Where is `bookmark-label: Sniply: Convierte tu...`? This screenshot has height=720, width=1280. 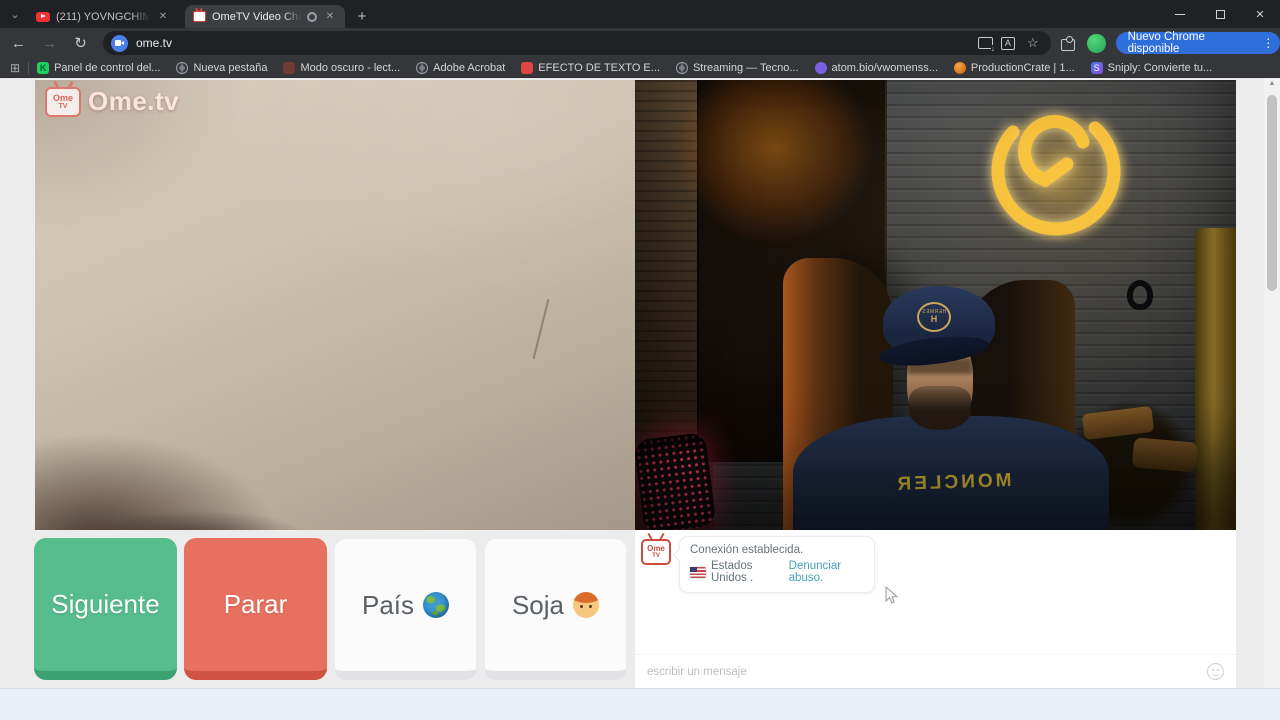 bookmark-label: Sniply: Convierte tu... is located at coordinates (1160, 67).